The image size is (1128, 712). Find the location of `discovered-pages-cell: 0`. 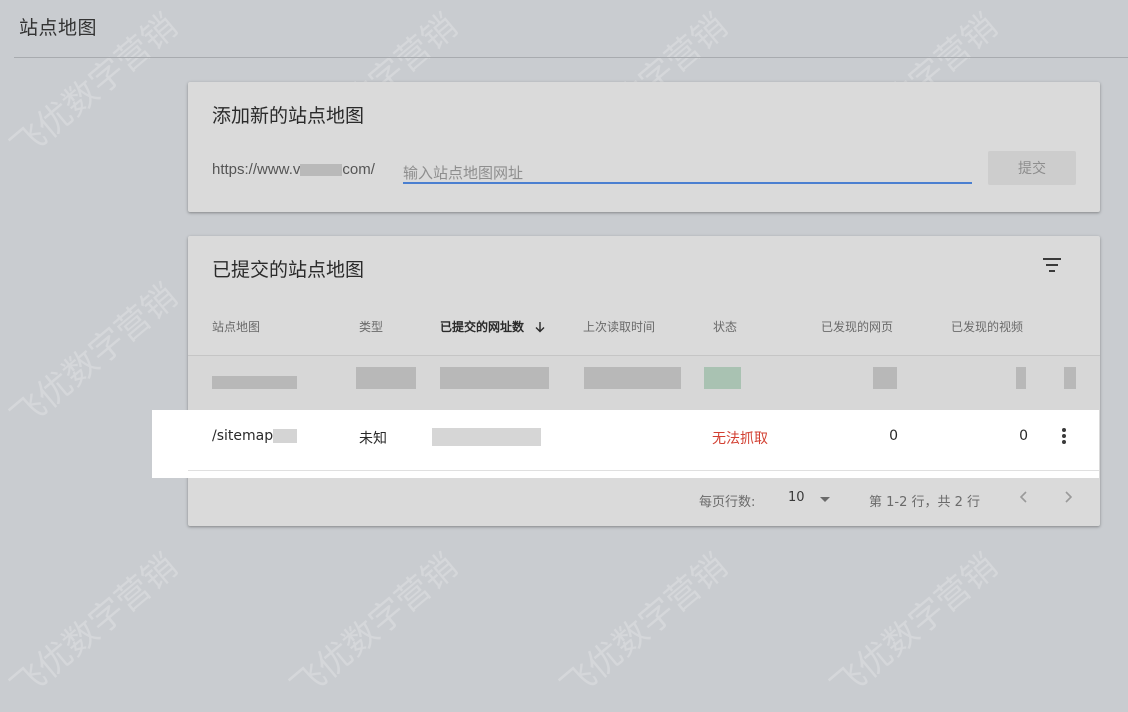

discovered-pages-cell: 0 is located at coordinates (893, 436).